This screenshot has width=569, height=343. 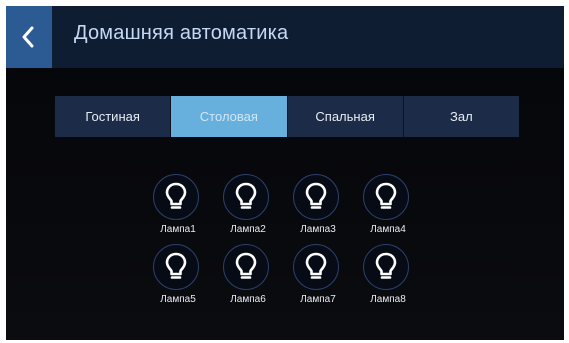 I want to click on lamp-7-circle, so click(x=316, y=267).